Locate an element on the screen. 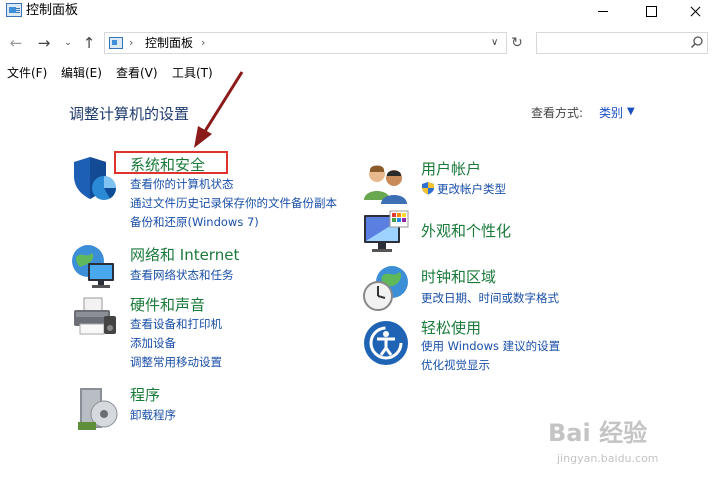  uac-shield-icon is located at coordinates (428, 188).